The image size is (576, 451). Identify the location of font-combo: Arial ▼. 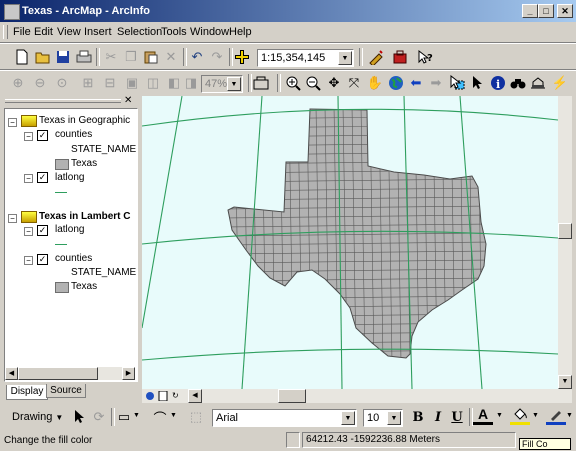
(284, 418).